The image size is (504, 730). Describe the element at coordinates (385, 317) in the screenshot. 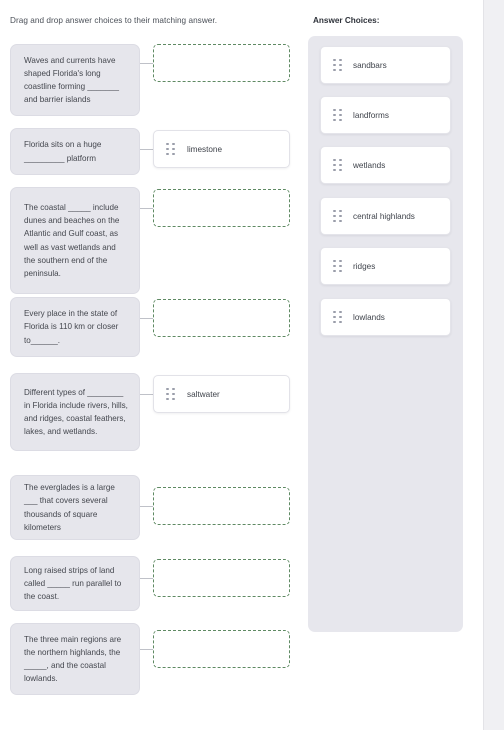

I see `answer-choice-card: lowlands` at that location.